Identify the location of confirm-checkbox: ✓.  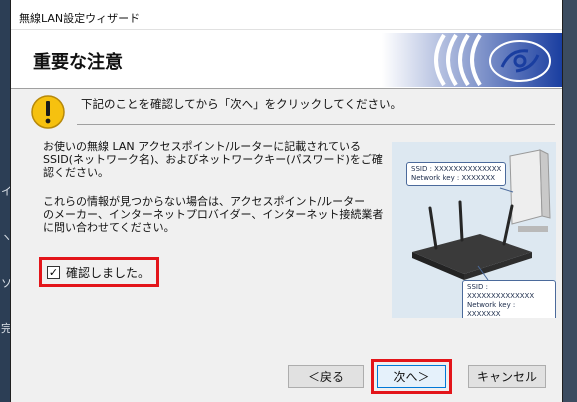
(53, 272).